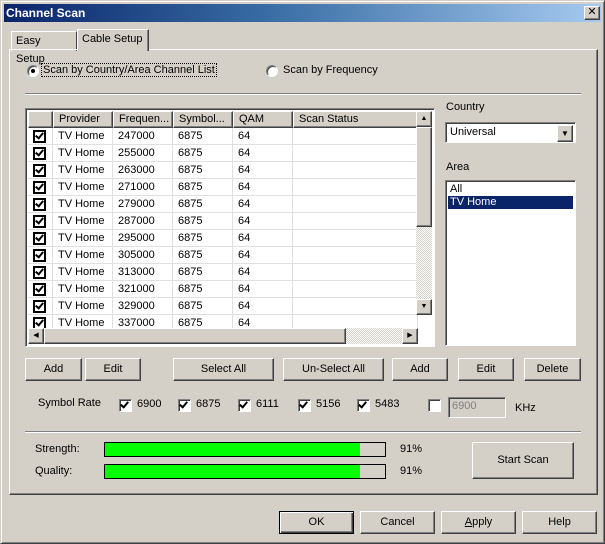 This screenshot has width=605, height=544. I want to click on horizontal-scrollbar: ◀ ▶, so click(223, 336).